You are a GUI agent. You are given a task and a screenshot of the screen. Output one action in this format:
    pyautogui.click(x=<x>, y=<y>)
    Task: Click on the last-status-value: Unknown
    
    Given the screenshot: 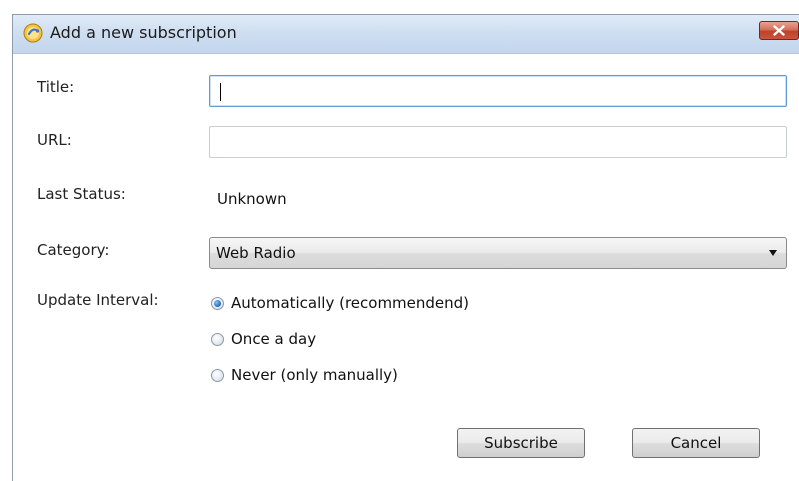 What is the action you would take?
    pyautogui.click(x=252, y=199)
    